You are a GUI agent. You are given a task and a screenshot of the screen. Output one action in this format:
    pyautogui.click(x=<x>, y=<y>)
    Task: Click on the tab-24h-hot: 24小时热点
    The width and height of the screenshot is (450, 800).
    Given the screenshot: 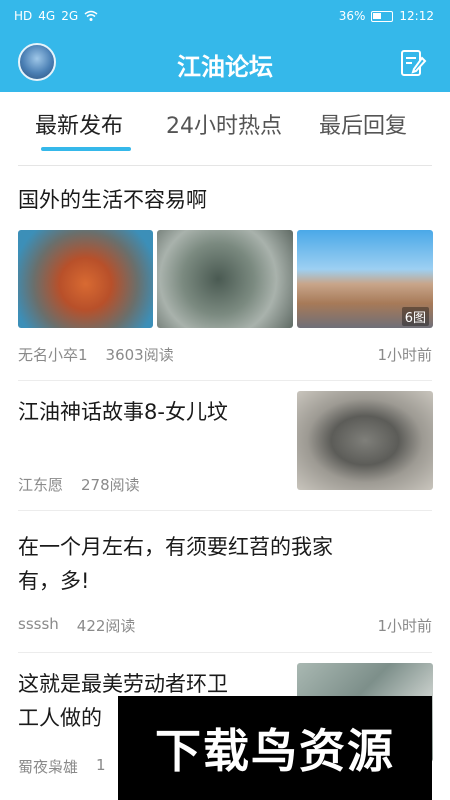 What is the action you would take?
    pyautogui.click(x=224, y=124)
    